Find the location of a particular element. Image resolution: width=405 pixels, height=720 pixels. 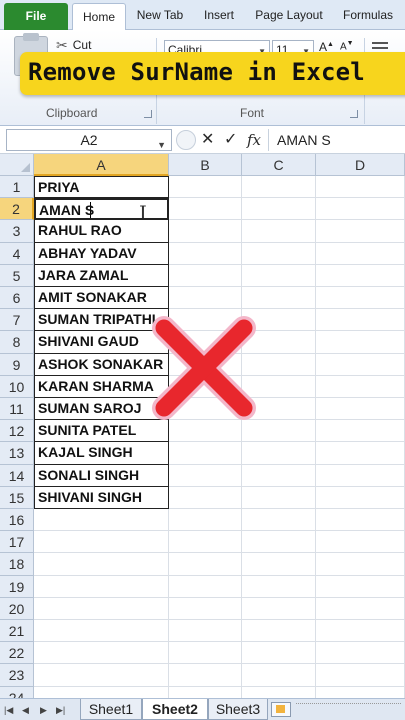

cell-a18 is located at coordinates (101, 564).